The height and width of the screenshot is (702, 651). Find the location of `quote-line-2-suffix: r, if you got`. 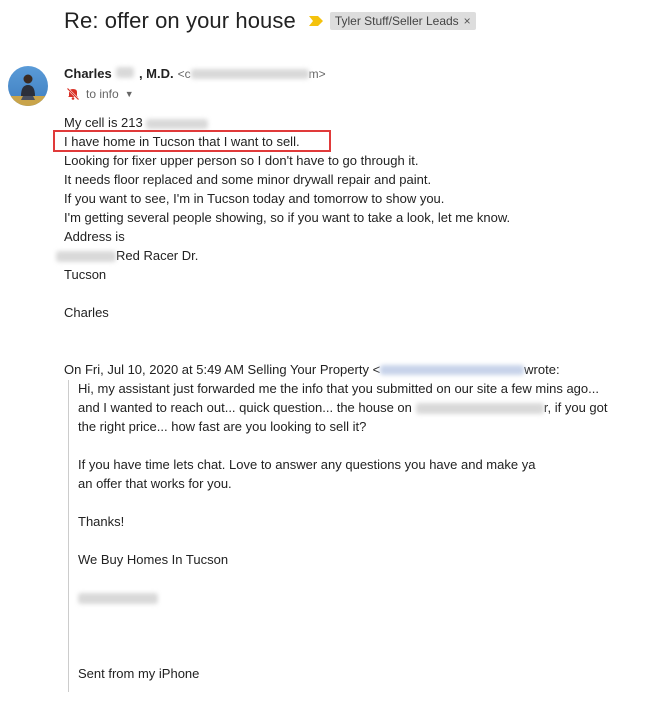

quote-line-2-suffix: r, if you got is located at coordinates (575, 407).